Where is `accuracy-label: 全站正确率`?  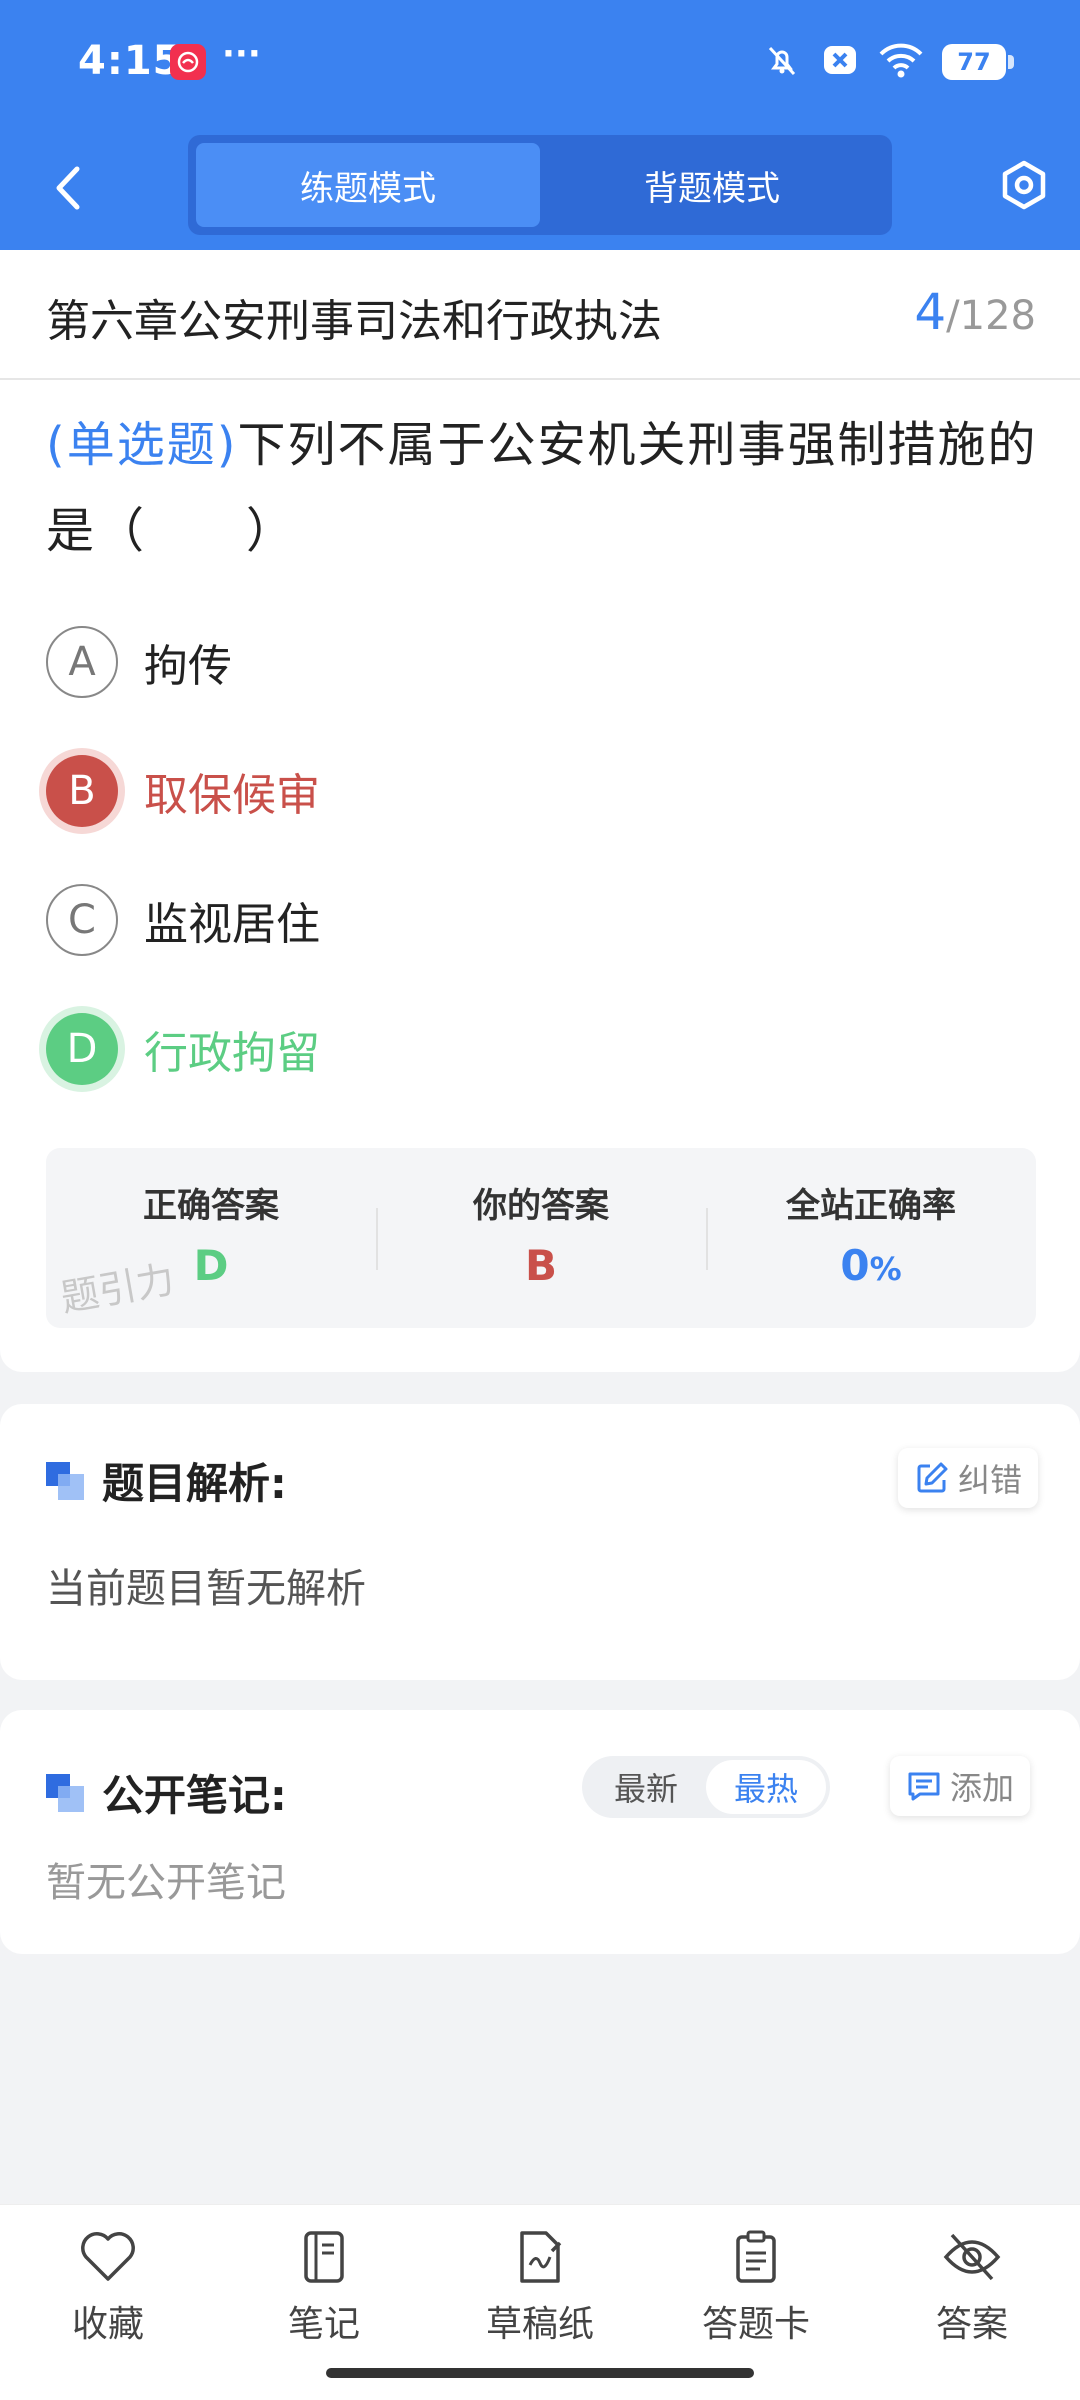 accuracy-label: 全站正确率 is located at coordinates (871, 1206).